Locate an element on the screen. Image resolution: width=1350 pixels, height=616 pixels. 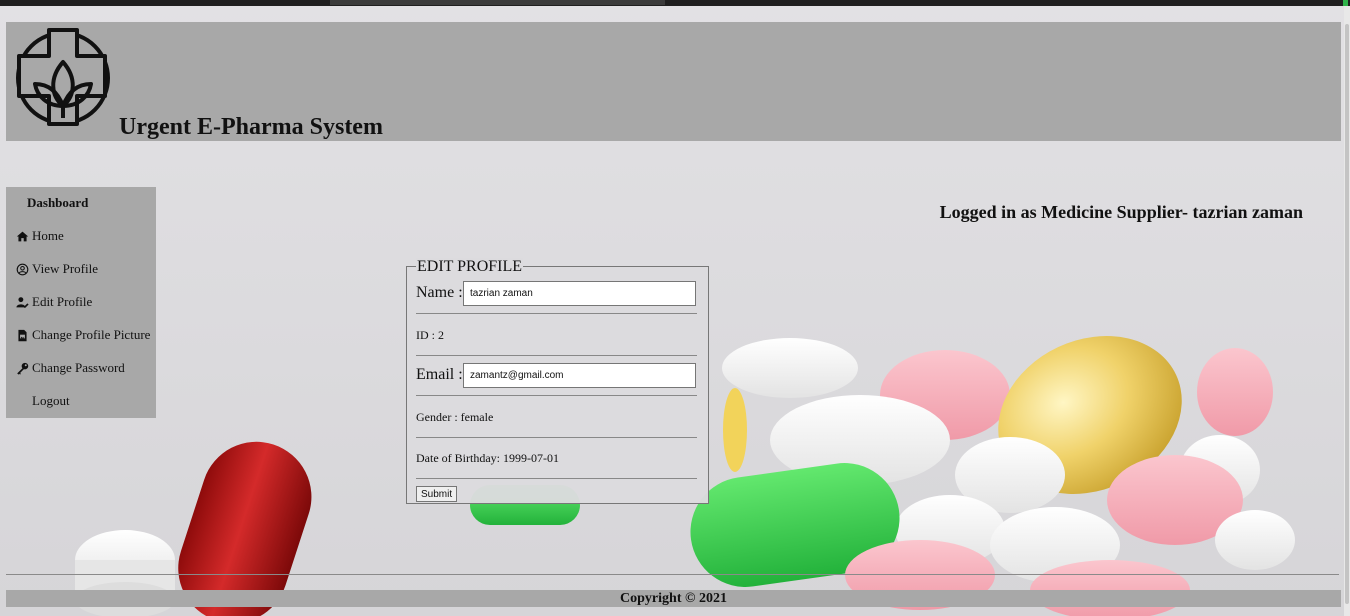
email-label: Email : is located at coordinates (439, 374).